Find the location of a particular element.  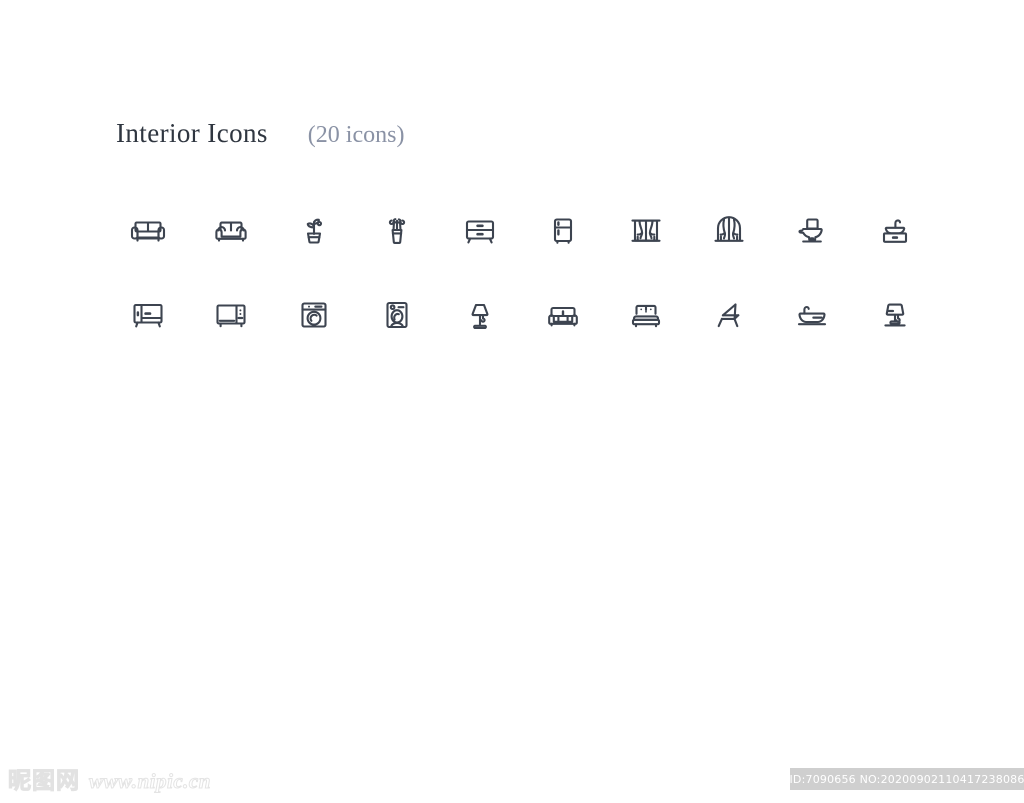

page-header: Interior Icons (20 icons) is located at coordinates (260, 133).